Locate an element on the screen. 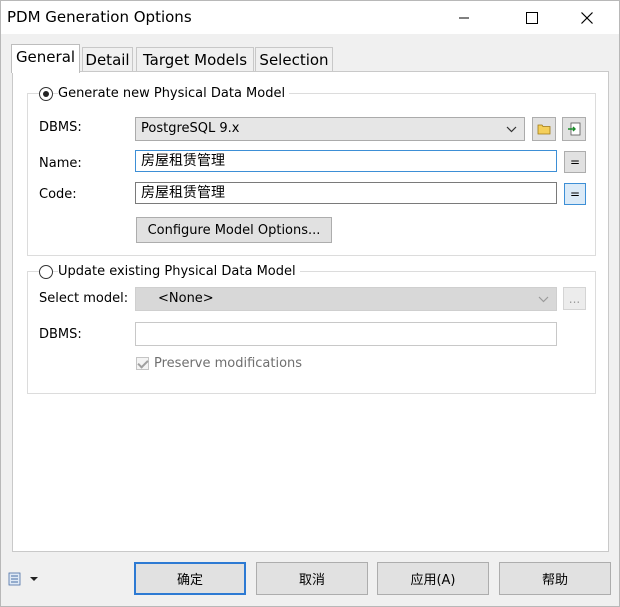 The height and width of the screenshot is (607, 620). dbms-label: DBMS: is located at coordinates (60, 127).